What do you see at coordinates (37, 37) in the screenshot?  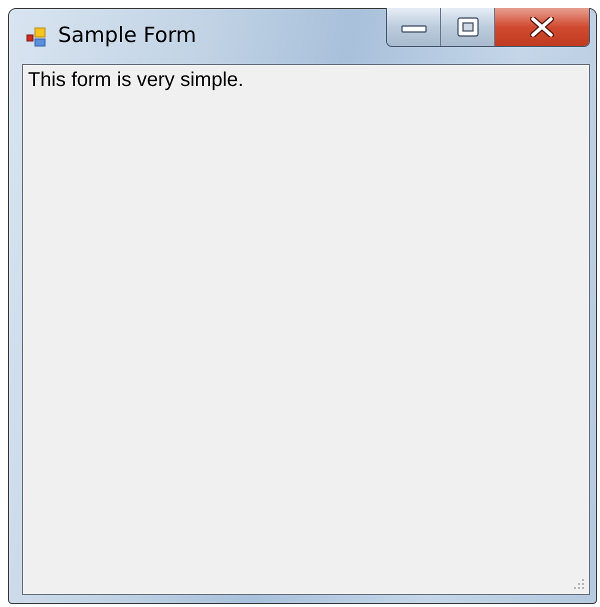 I see `app-icon` at bounding box center [37, 37].